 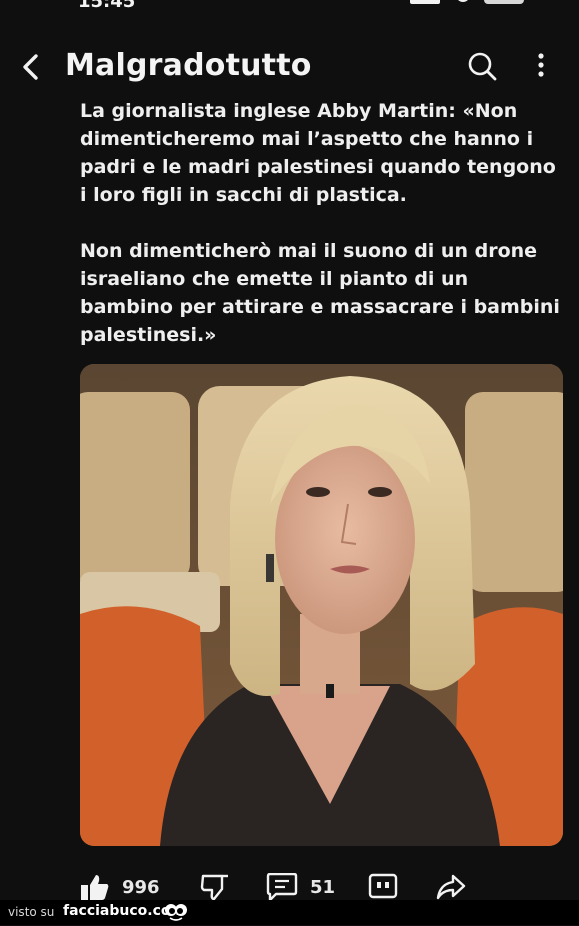 What do you see at coordinates (282, 887) in the screenshot?
I see `comment-icon` at bounding box center [282, 887].